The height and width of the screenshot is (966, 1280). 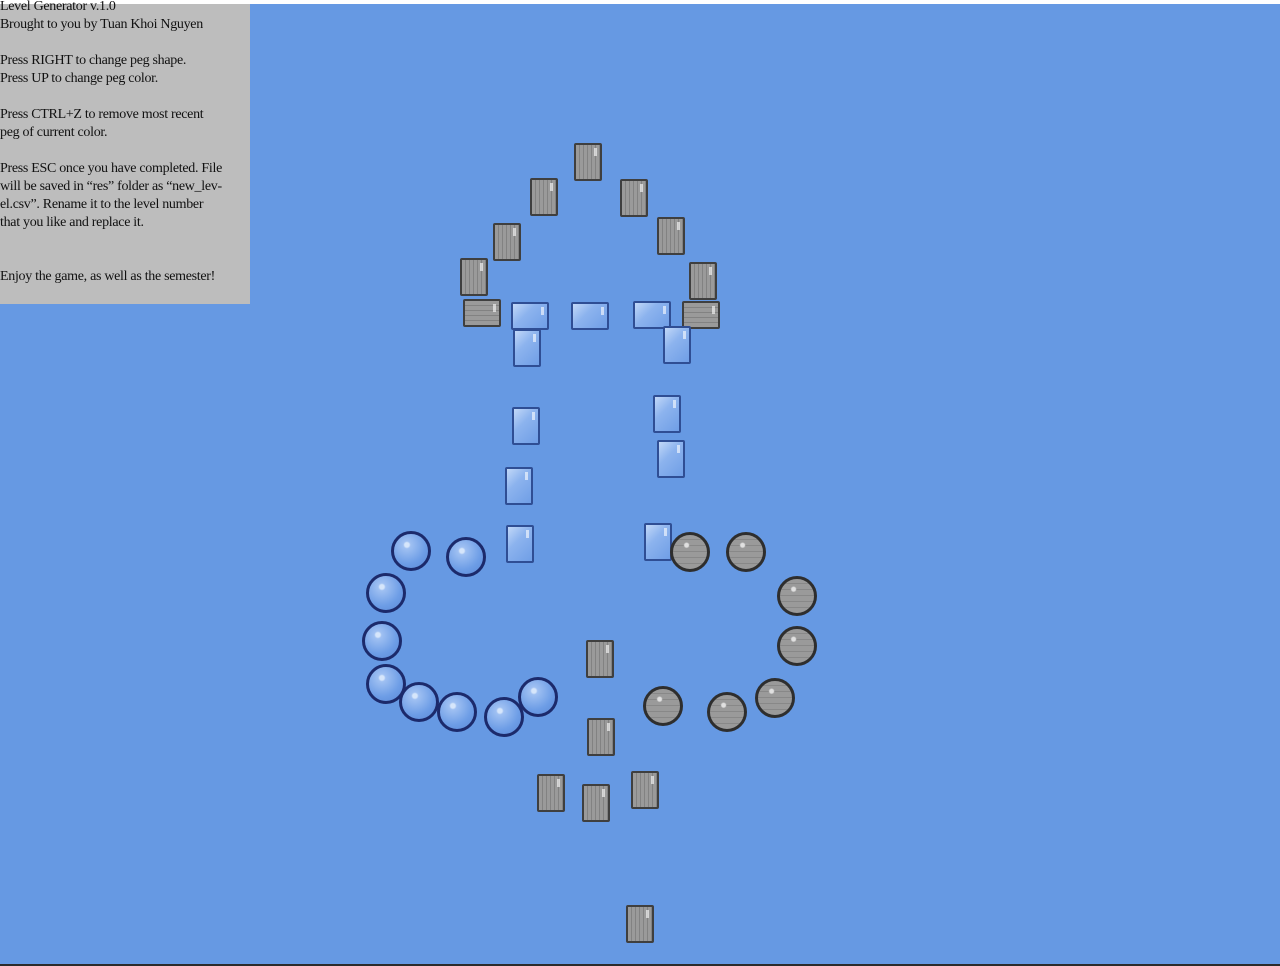 What do you see at coordinates (54, 132) in the screenshot?
I see `undo-hint-line: peg of current color.` at bounding box center [54, 132].